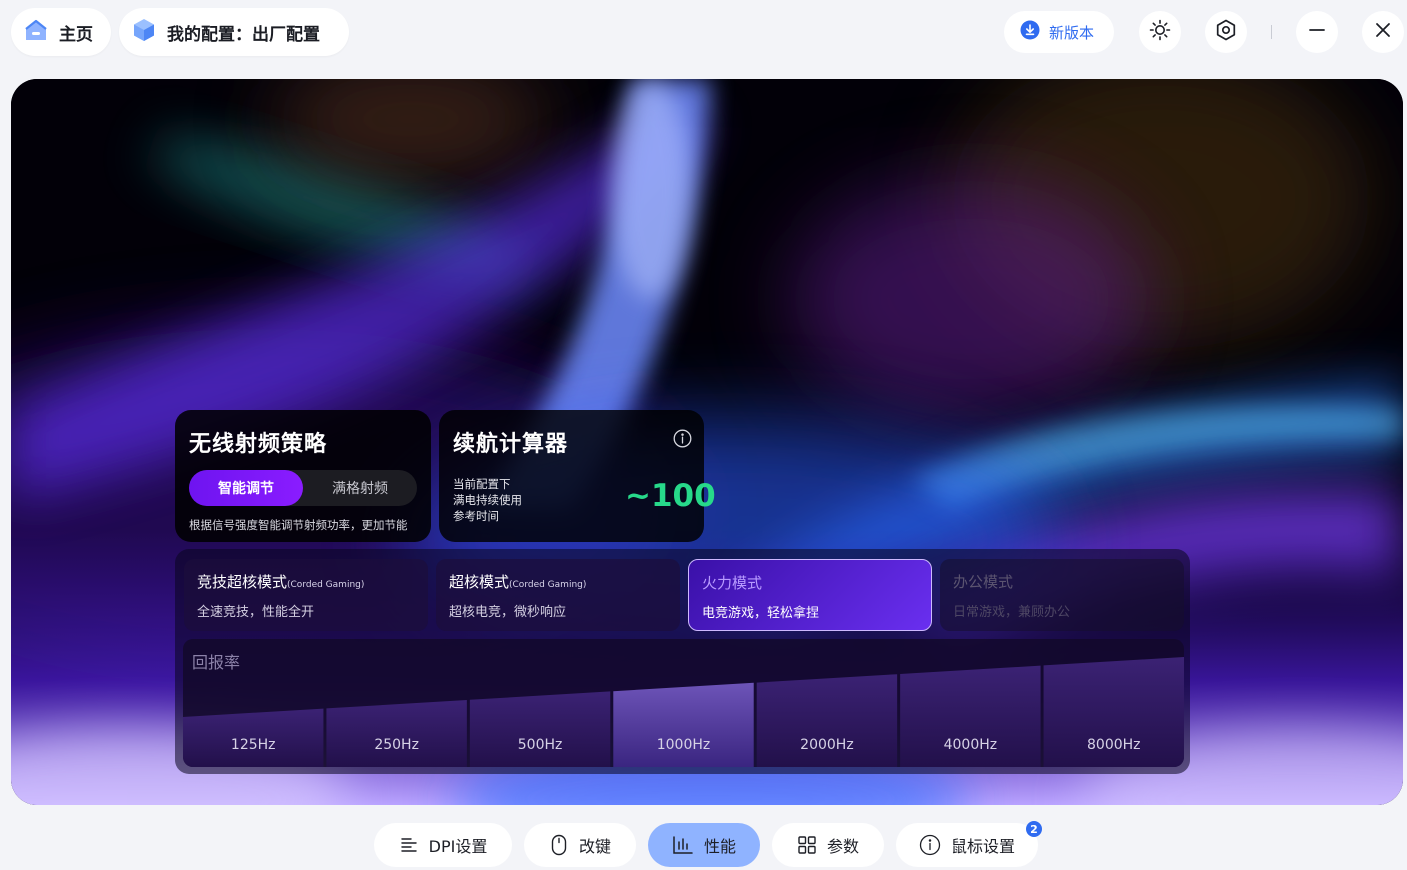 The image size is (1407, 870). I want to click on mode-description: 超核电竞，微秒响应, so click(508, 612).